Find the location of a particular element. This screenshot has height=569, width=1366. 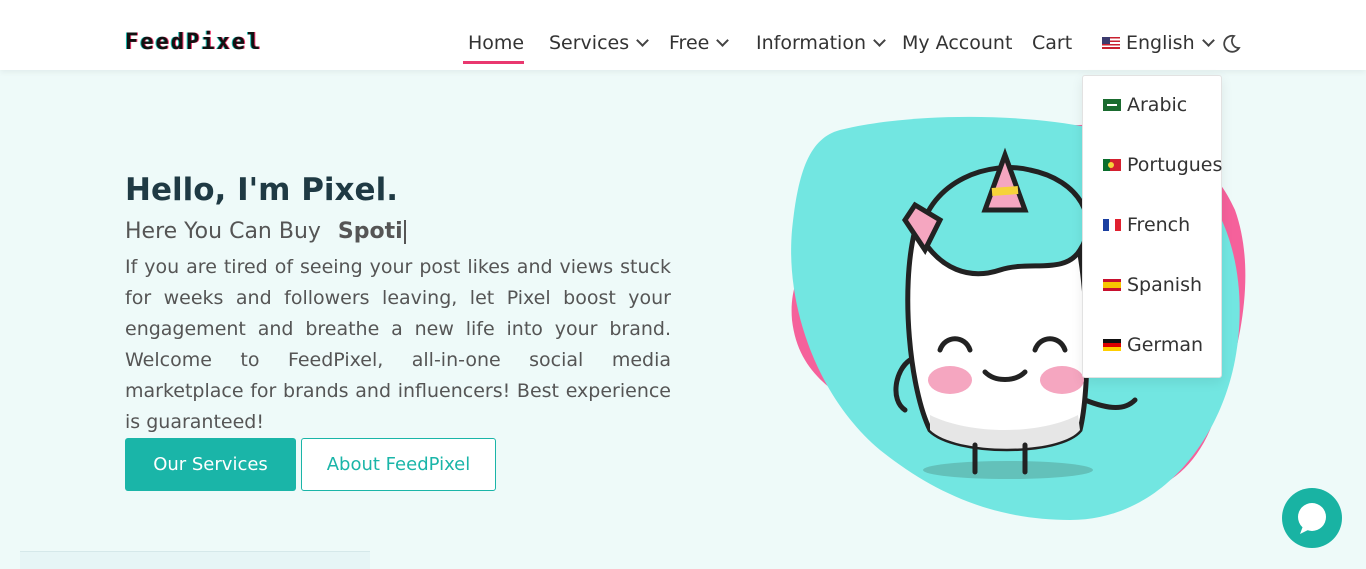

language-dropdown: Arabic Portugues French Spanish German is located at coordinates (1152, 226).